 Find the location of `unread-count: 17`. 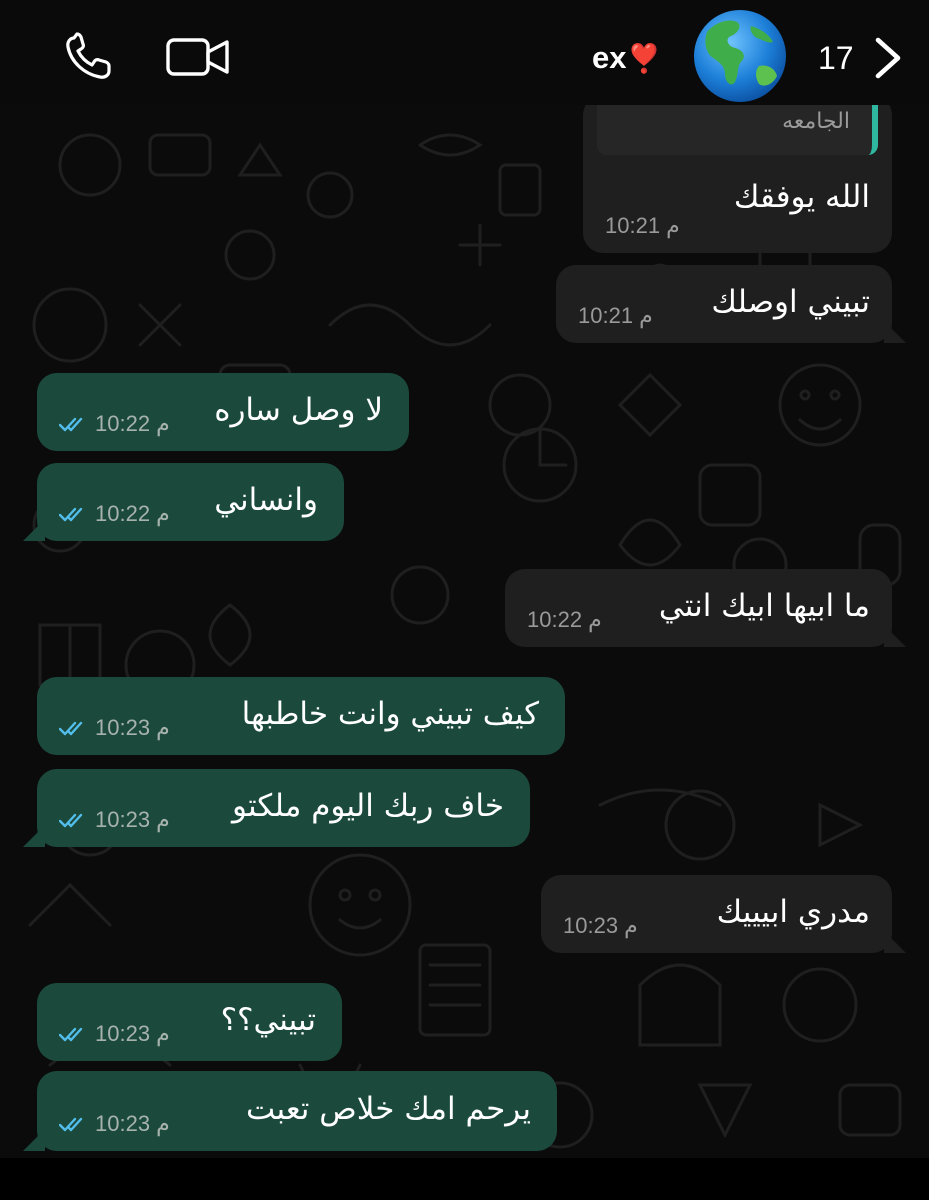

unread-count: 17 is located at coordinates (836, 58).